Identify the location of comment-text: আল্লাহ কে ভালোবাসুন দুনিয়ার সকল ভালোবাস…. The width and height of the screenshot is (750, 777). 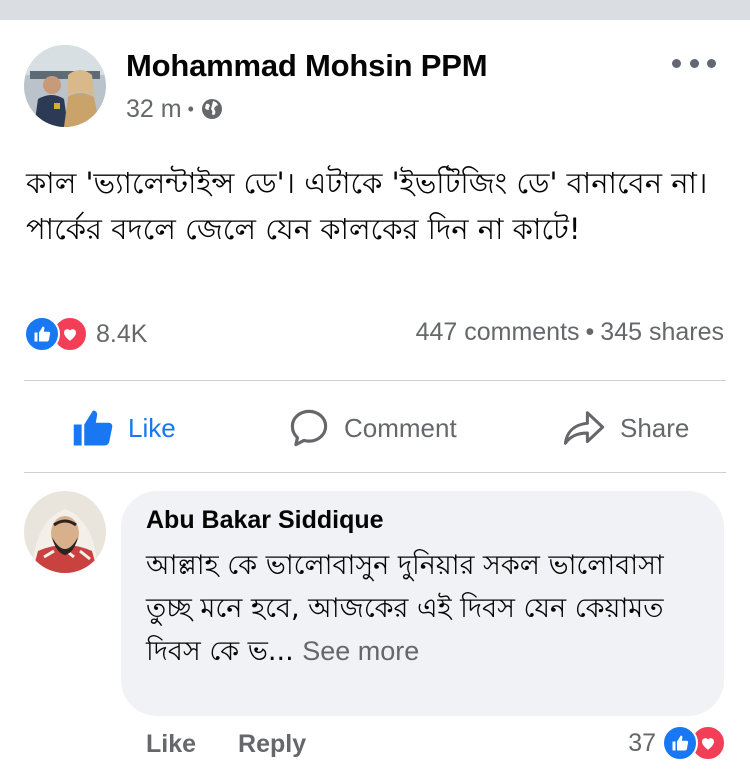
(426, 608).